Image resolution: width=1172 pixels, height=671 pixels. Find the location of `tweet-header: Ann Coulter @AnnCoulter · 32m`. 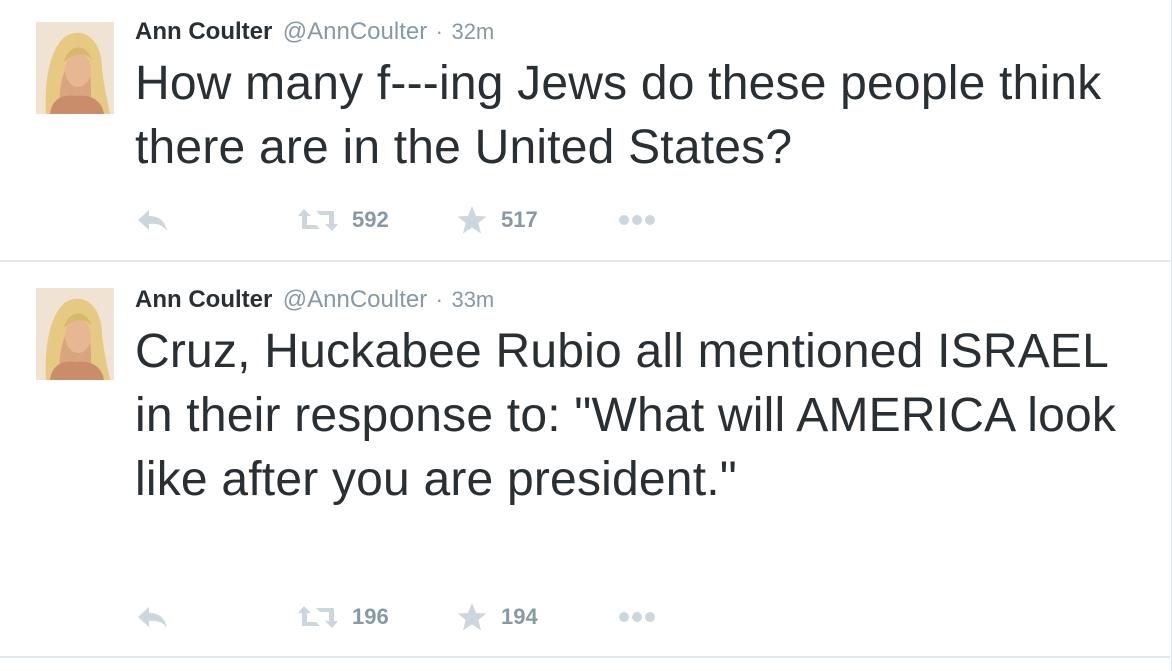

tweet-header: Ann Coulter @AnnCoulter · 32m is located at coordinates (314, 33).